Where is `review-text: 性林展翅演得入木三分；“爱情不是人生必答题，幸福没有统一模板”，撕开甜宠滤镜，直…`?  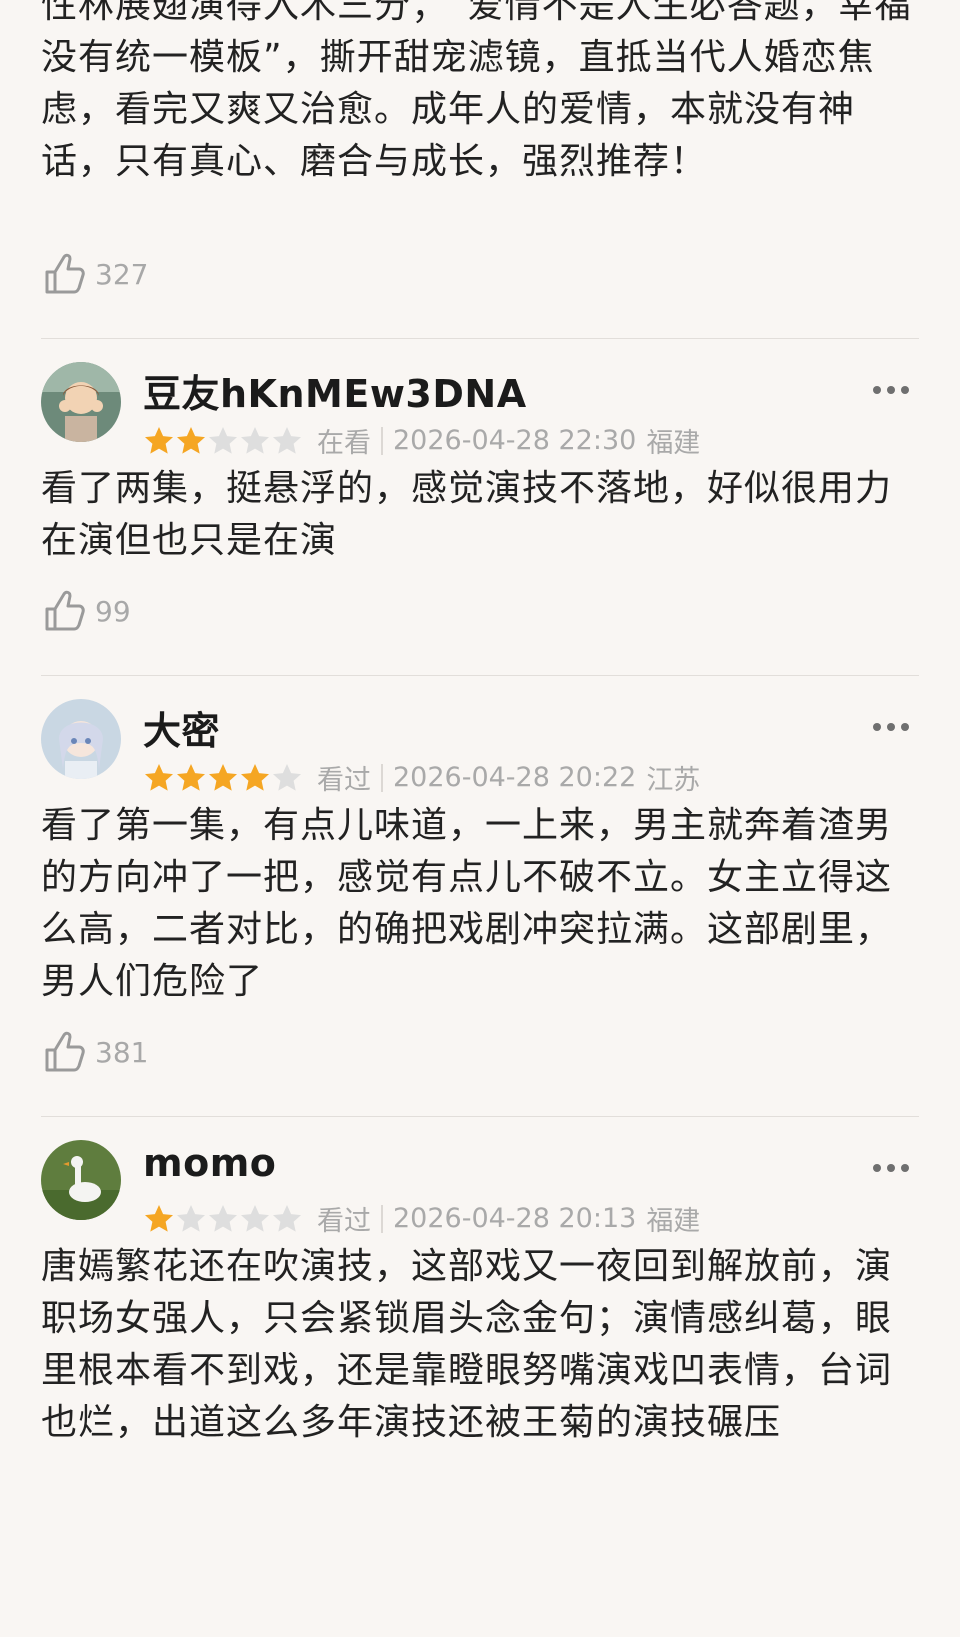
review-text: 性林展翅演得入木三分；“爱情不是人生必答题，幸福没有统一模板”，撕开甜宠滤镜，直… is located at coordinates (476, 91).